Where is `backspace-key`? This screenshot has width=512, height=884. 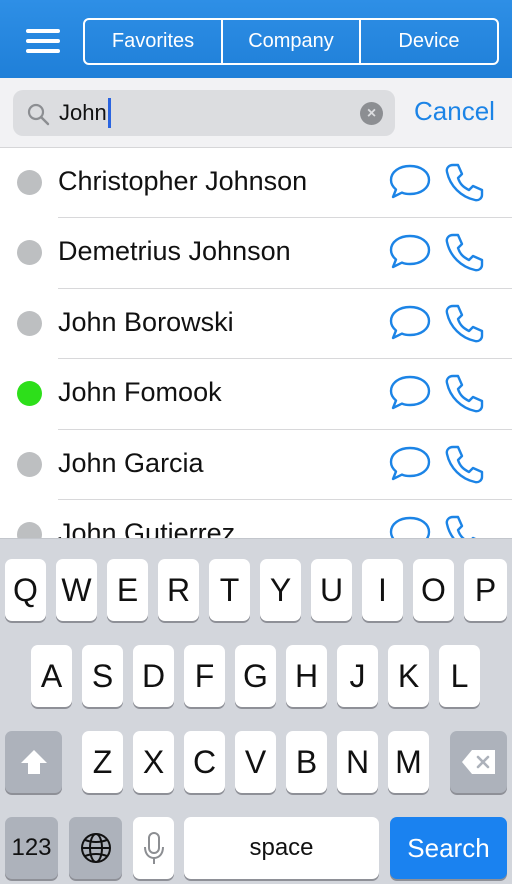
backspace-key is located at coordinates (478, 762).